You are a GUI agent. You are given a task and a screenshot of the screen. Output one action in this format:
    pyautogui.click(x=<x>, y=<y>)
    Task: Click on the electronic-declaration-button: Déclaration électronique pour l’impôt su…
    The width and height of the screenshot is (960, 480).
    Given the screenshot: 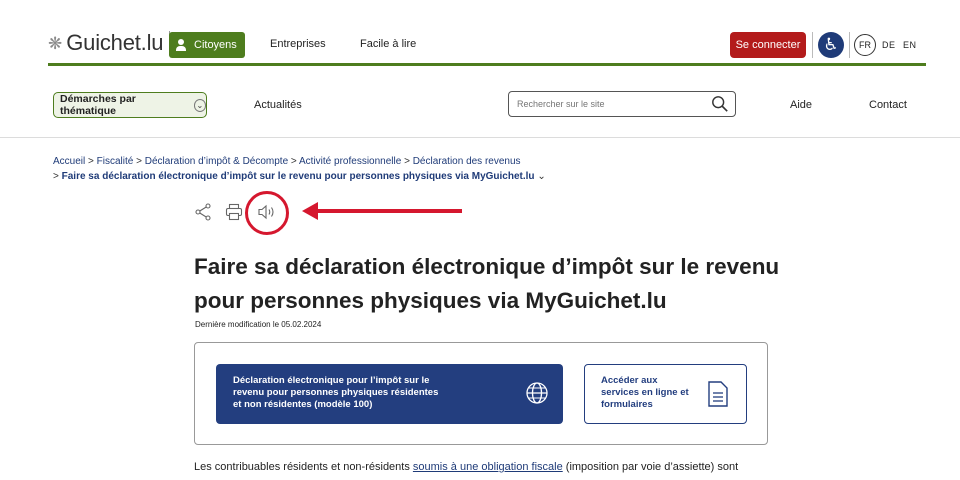 What is the action you would take?
    pyautogui.click(x=389, y=394)
    